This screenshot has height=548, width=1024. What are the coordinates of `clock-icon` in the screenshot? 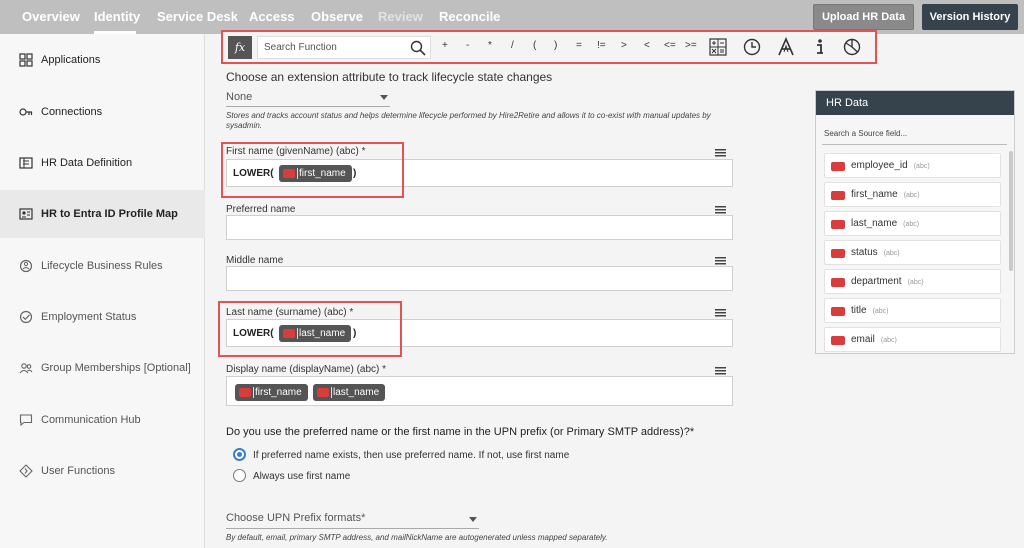 It's located at (752, 47).